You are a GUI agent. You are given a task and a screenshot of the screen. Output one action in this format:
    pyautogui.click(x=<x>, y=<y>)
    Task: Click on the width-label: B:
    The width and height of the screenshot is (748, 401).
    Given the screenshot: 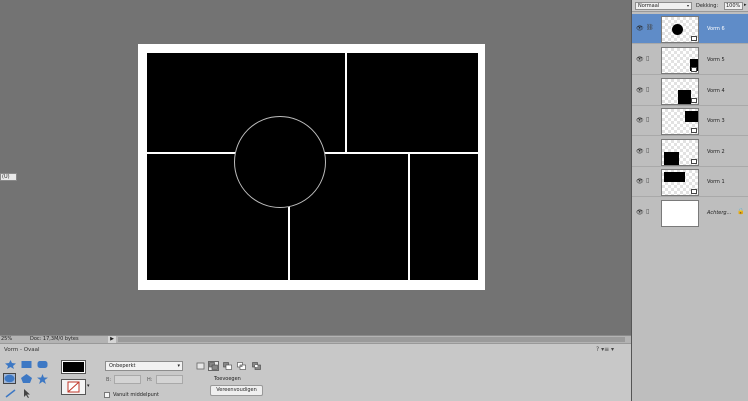 What is the action you would take?
    pyautogui.click(x=109, y=380)
    